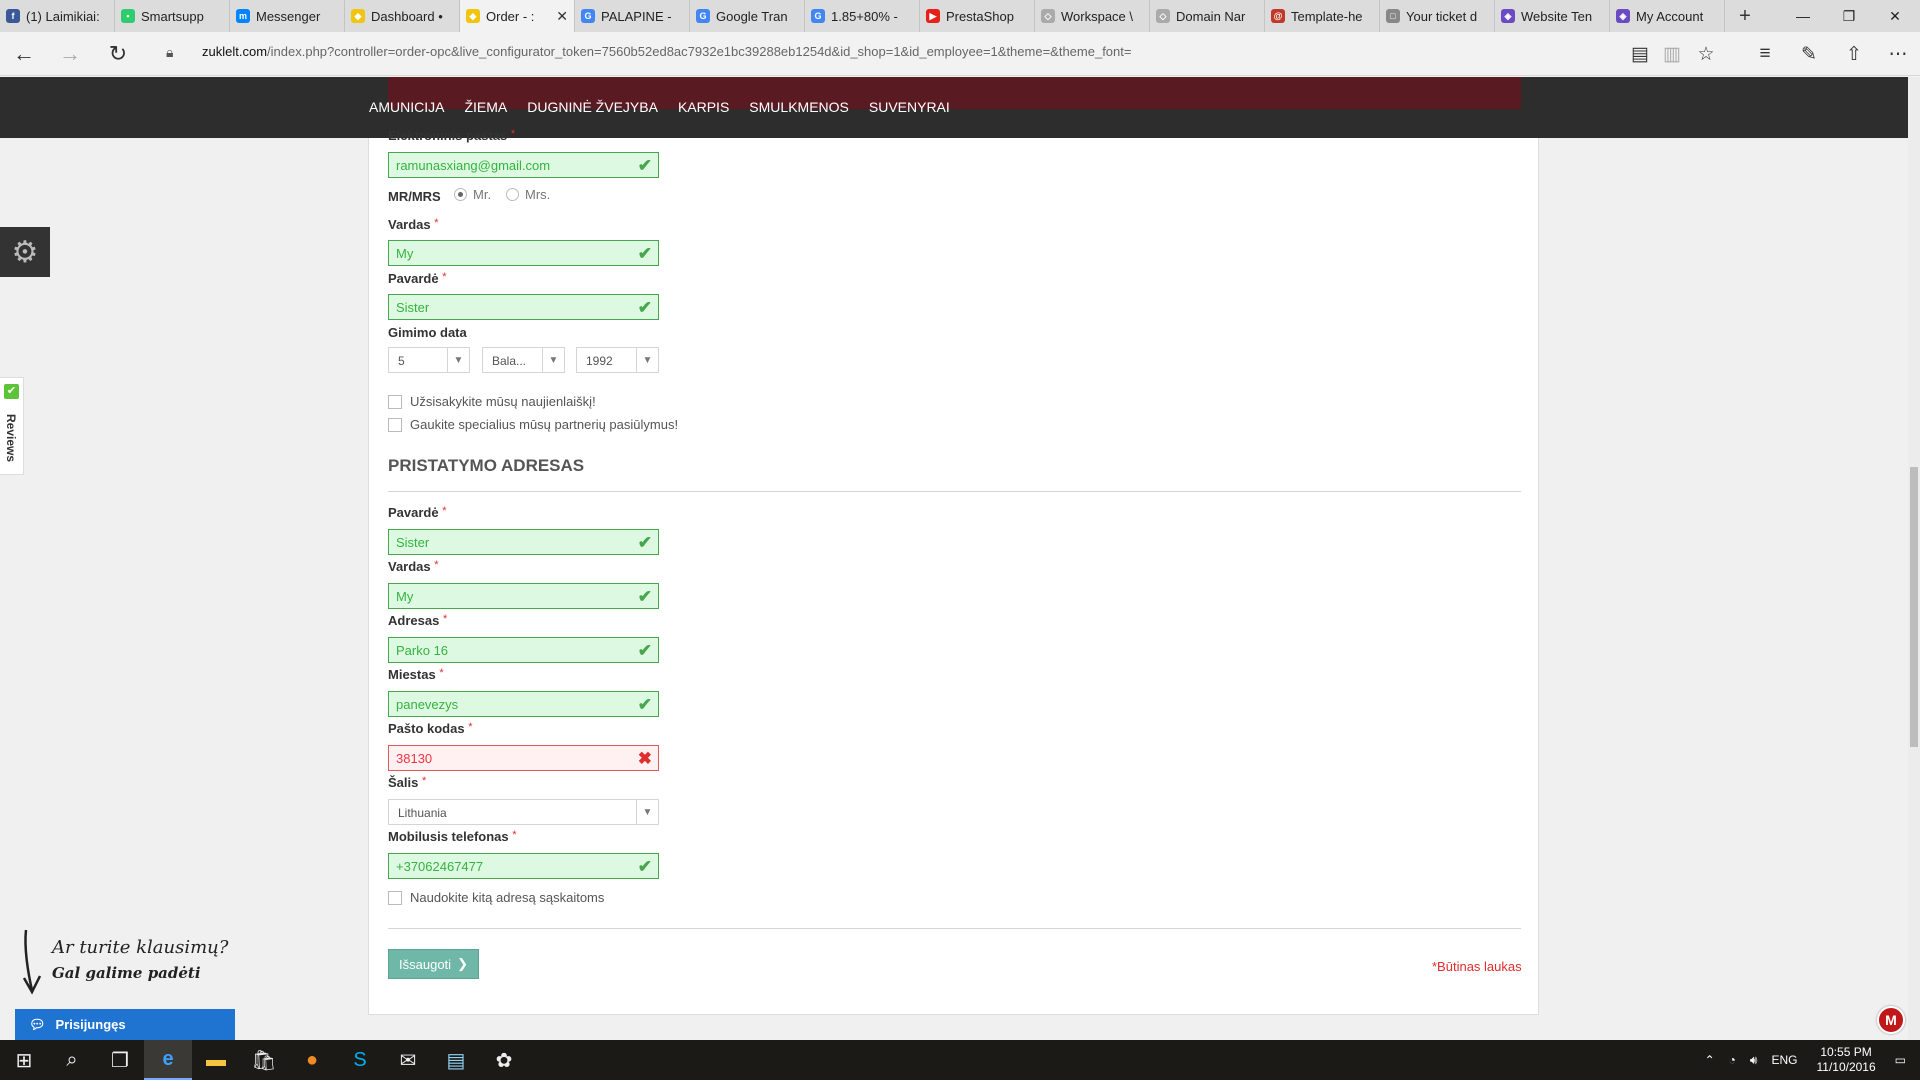  Describe the element at coordinates (1765, 54) in the screenshot. I see `hub-icon: ≡` at that location.